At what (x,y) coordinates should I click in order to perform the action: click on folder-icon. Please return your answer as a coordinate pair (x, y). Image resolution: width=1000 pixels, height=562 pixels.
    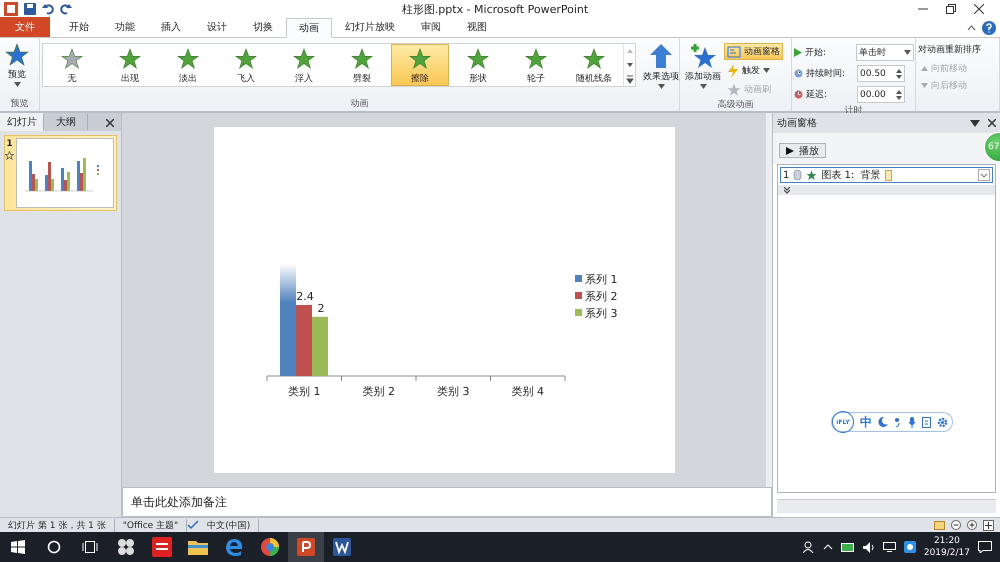
    Looking at the image, I should click on (198, 547).